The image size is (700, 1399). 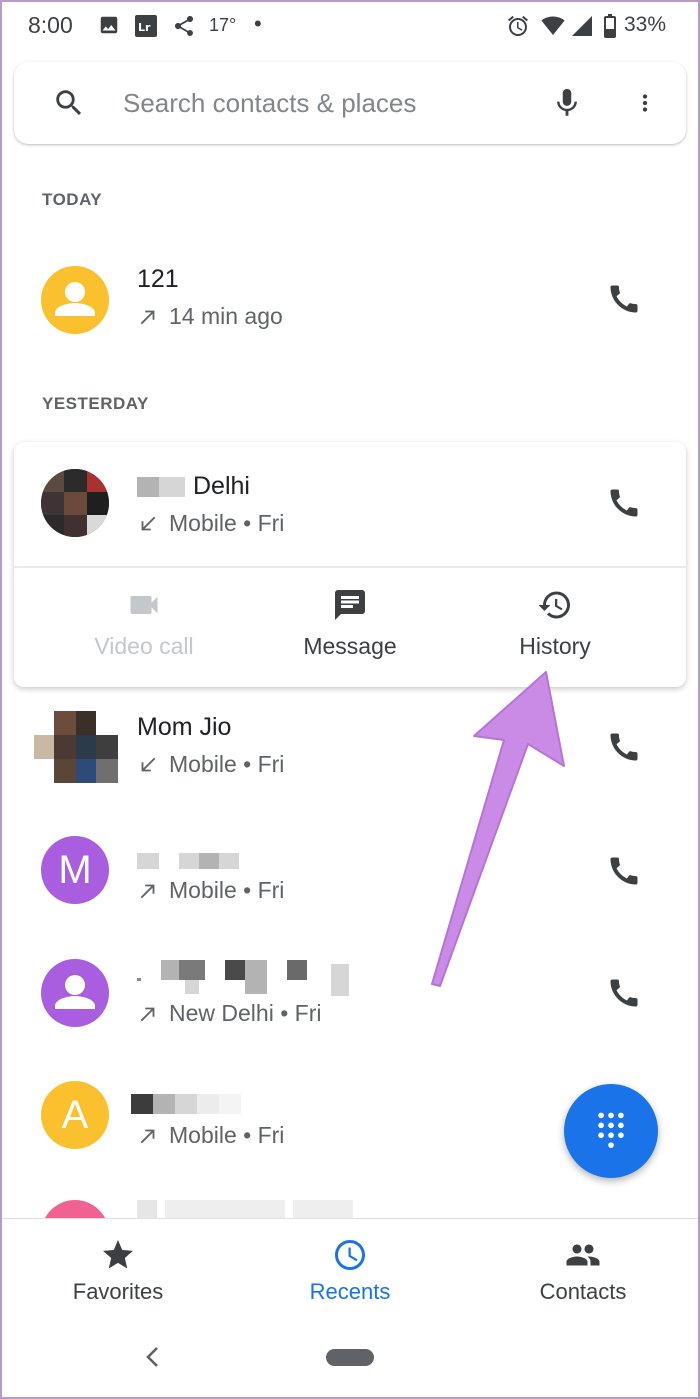 I want to click on battery-icon, so click(x=610, y=26).